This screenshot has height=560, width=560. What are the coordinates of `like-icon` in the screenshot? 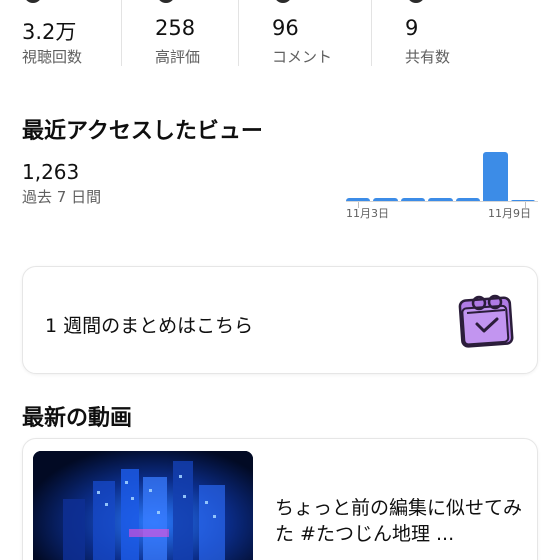 It's located at (170, 3).